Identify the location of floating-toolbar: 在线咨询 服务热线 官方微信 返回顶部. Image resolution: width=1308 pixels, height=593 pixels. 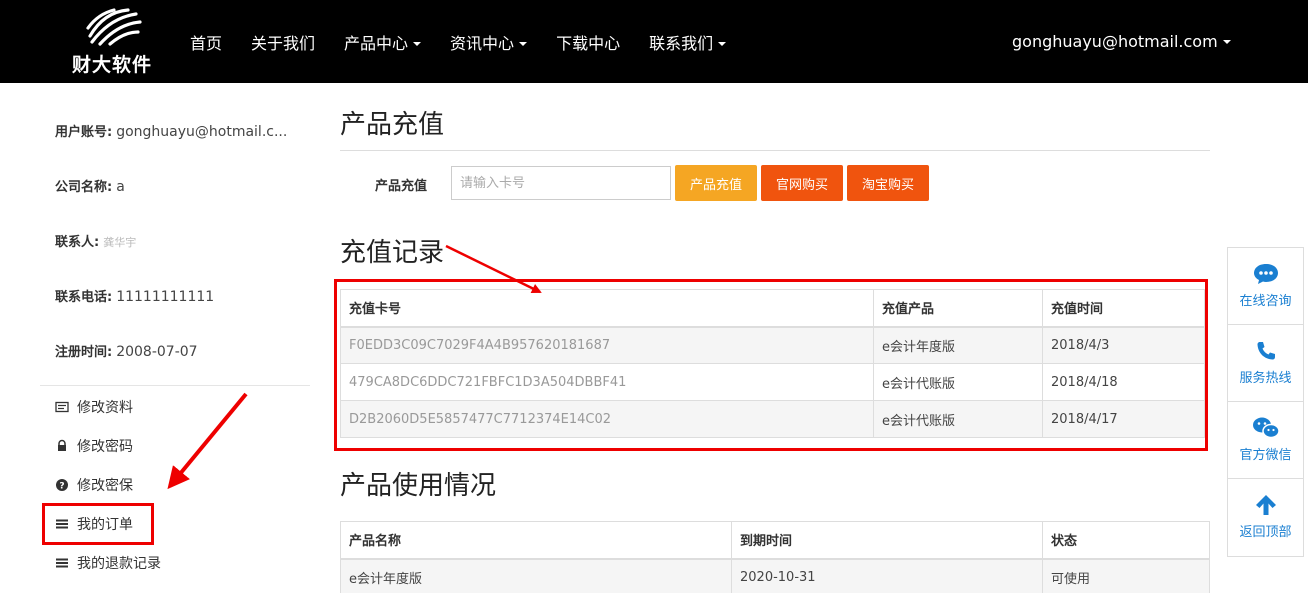
(1265, 402).